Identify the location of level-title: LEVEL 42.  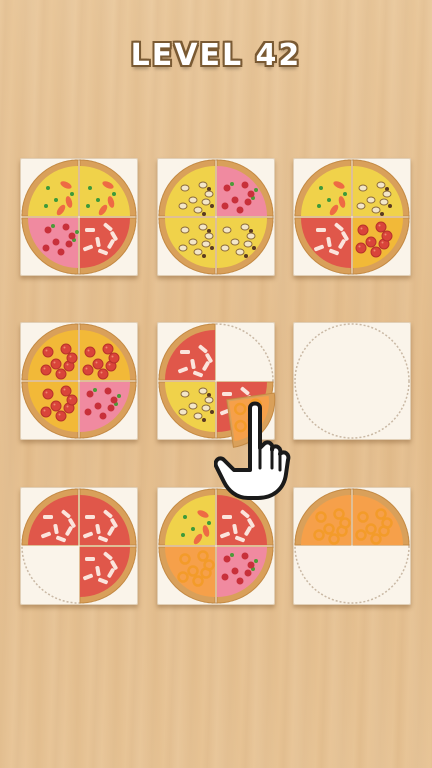
(216, 55).